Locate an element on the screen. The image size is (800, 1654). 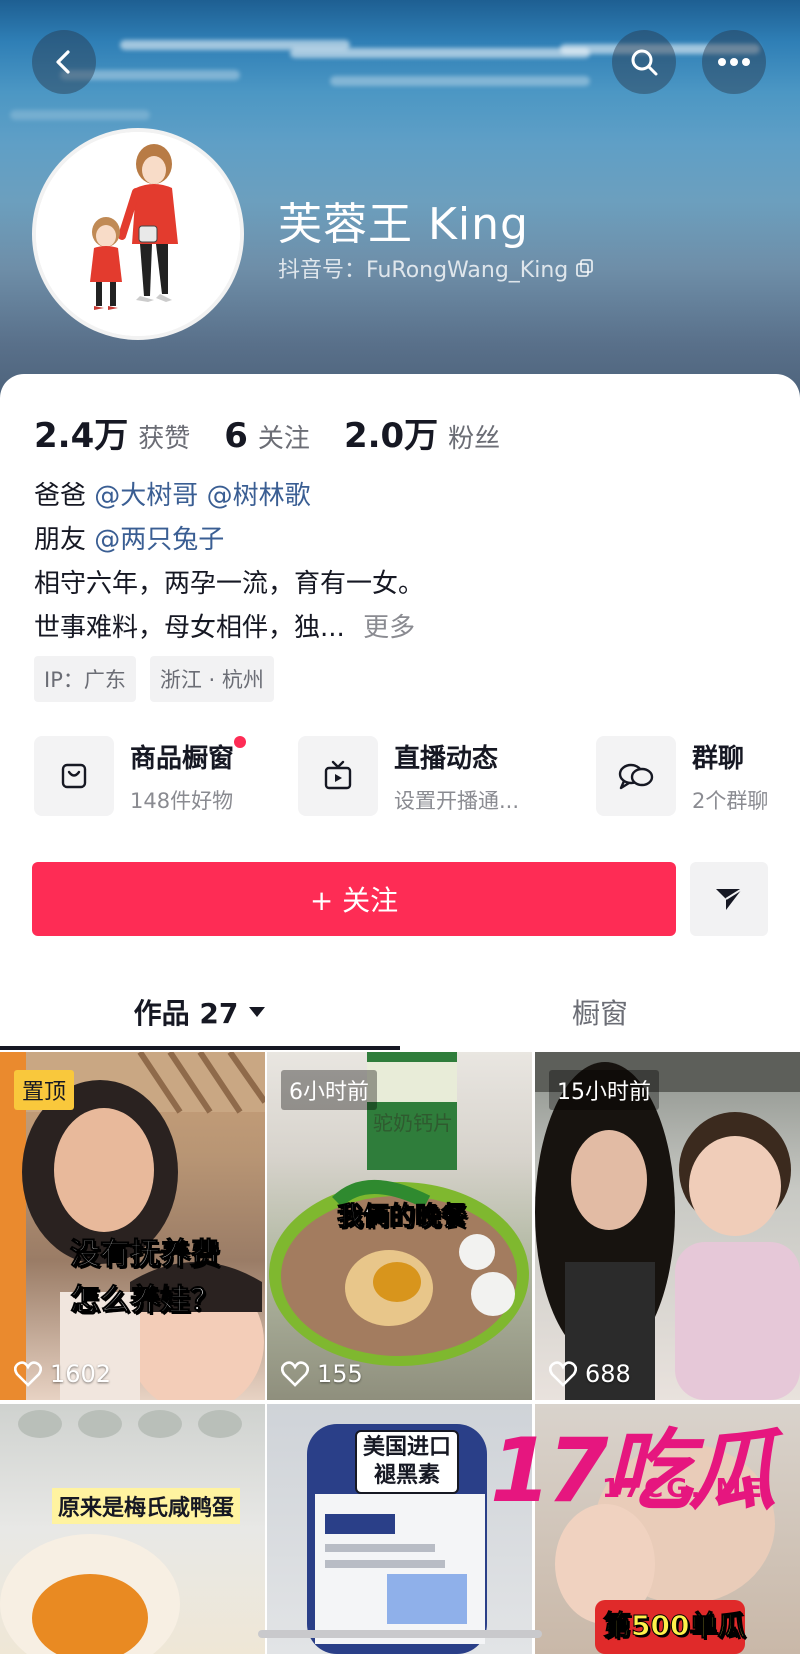
video-caption: 美国进口 褪黑素 is located at coordinates (407, 1462).